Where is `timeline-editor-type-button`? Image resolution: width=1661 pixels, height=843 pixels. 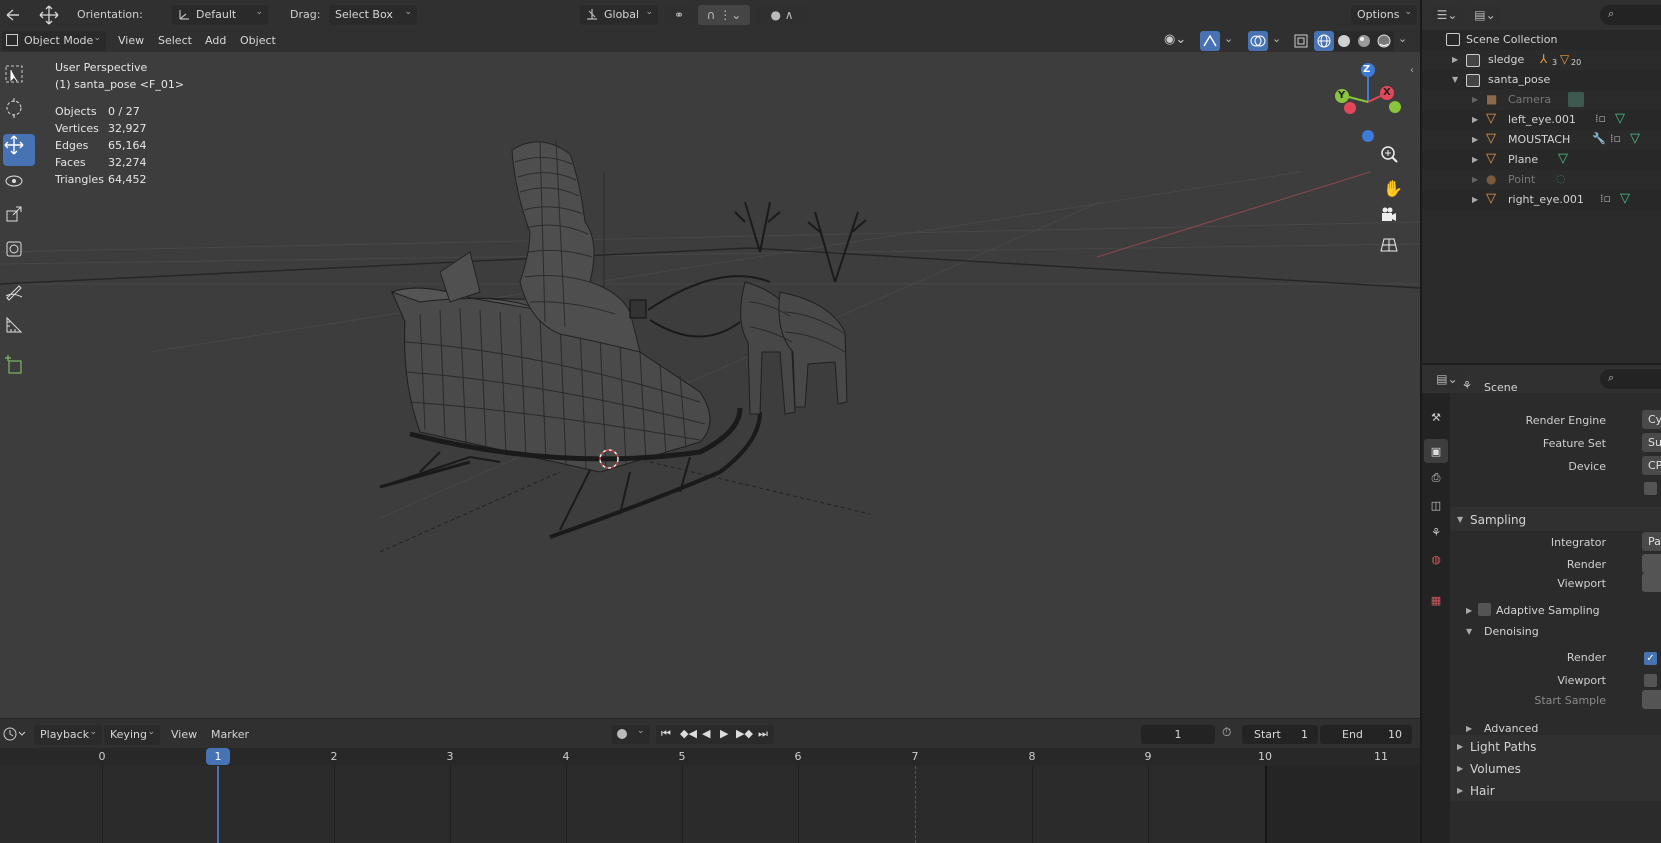 timeline-editor-type-button is located at coordinates (15, 734).